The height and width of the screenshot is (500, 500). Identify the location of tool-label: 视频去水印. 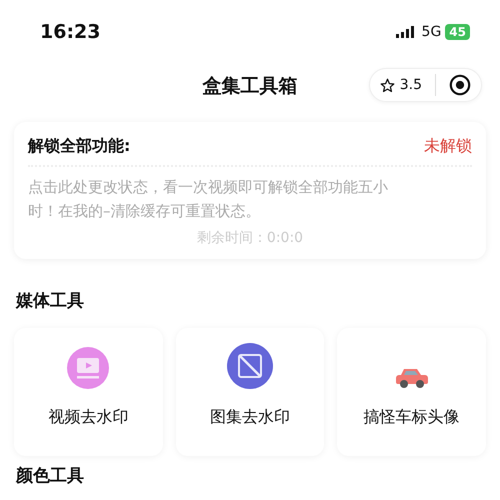
(88, 417).